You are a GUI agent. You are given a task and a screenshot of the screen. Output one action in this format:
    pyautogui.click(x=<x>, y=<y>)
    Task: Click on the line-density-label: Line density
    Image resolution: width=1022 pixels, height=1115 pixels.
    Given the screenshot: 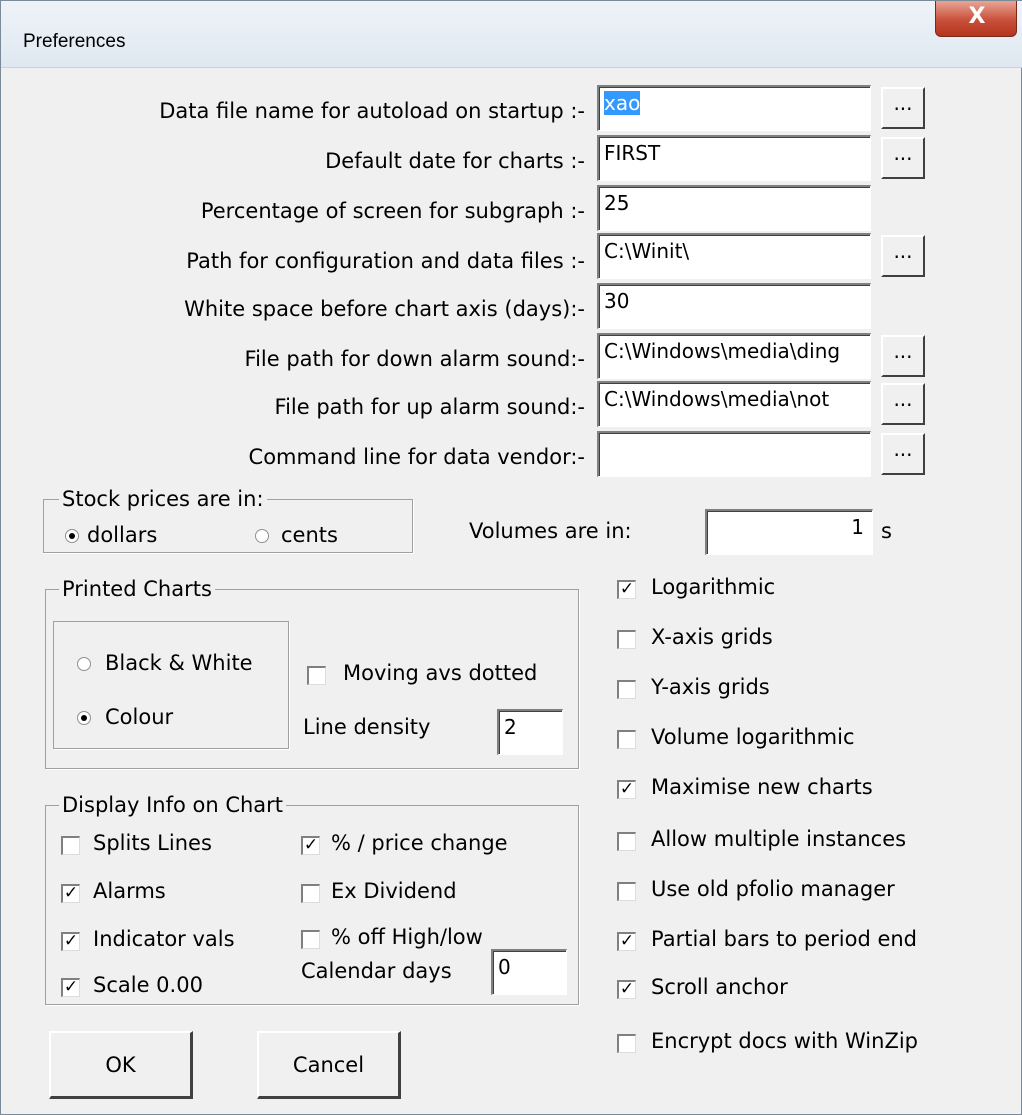 What is the action you would take?
    pyautogui.click(x=367, y=727)
    